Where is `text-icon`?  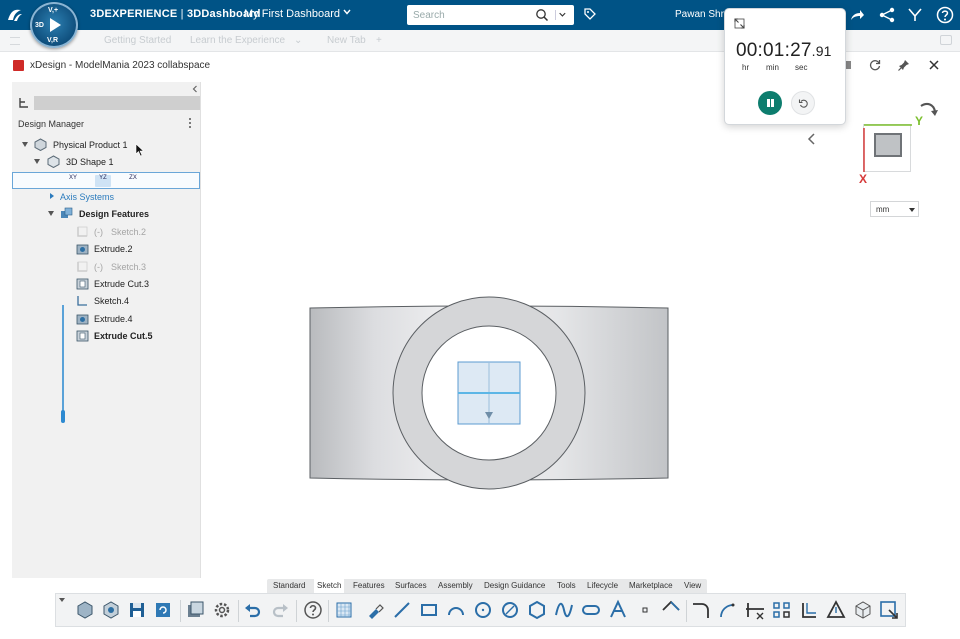
text-icon is located at coordinates (618, 610).